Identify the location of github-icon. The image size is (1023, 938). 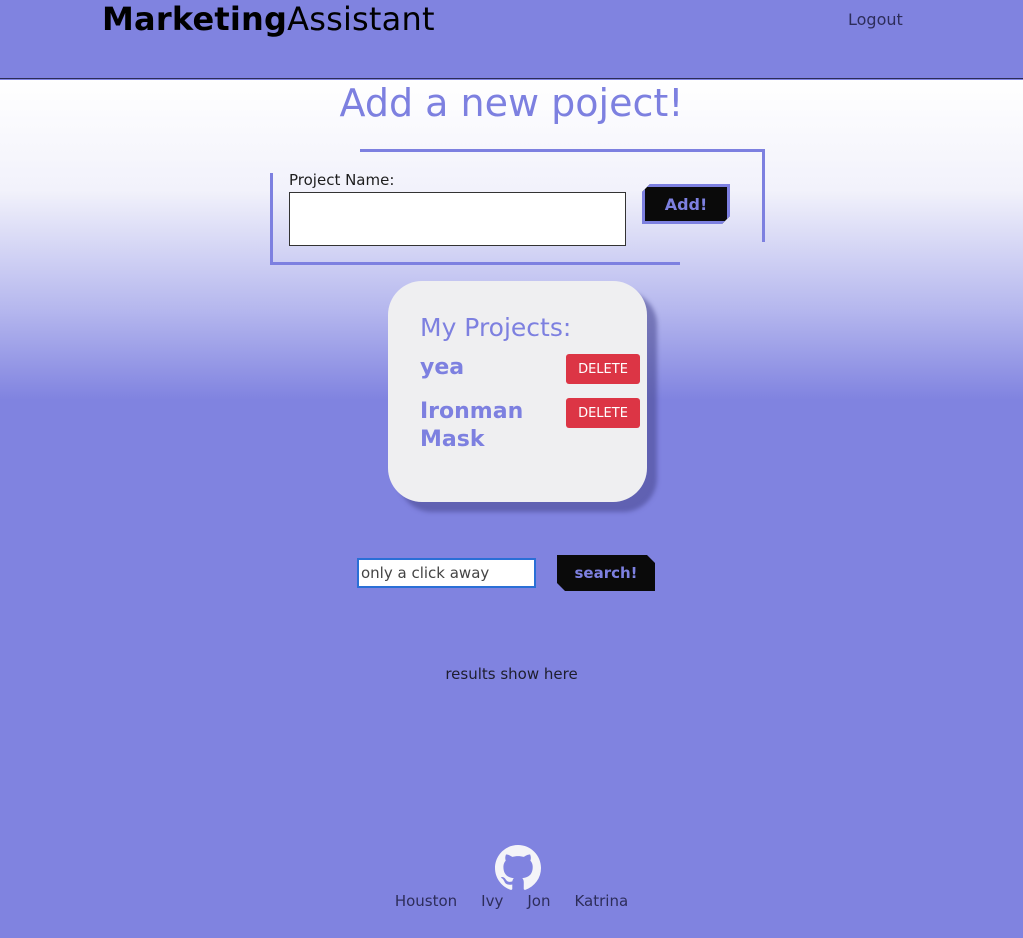
(518, 868).